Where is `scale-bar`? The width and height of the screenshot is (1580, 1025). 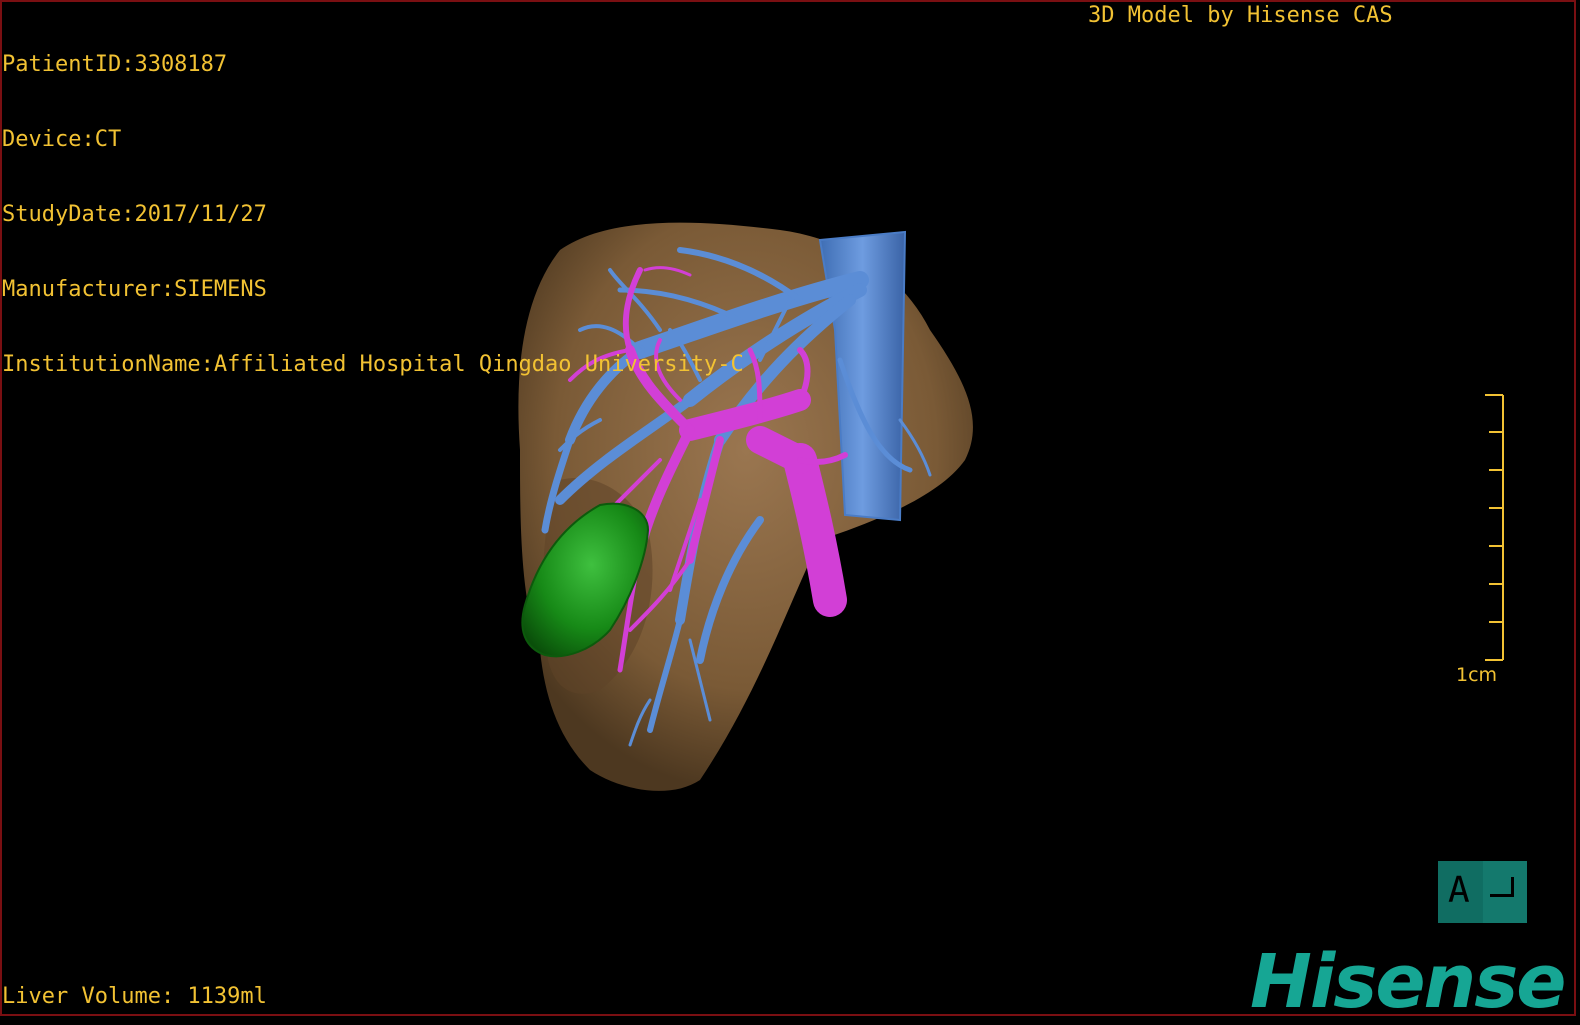
scale-bar is located at coordinates (1494, 527).